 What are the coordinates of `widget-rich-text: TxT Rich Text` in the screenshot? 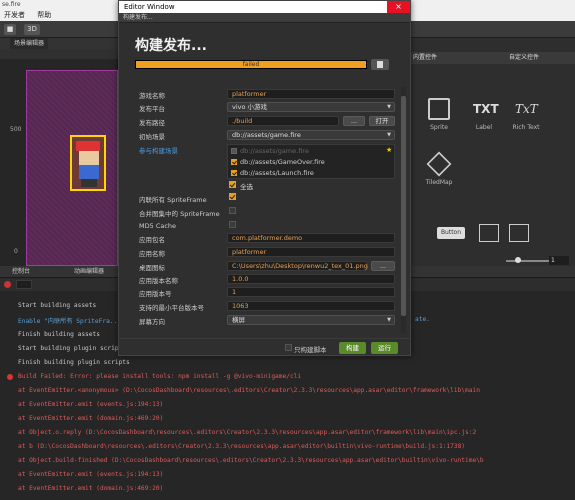 It's located at (526, 114).